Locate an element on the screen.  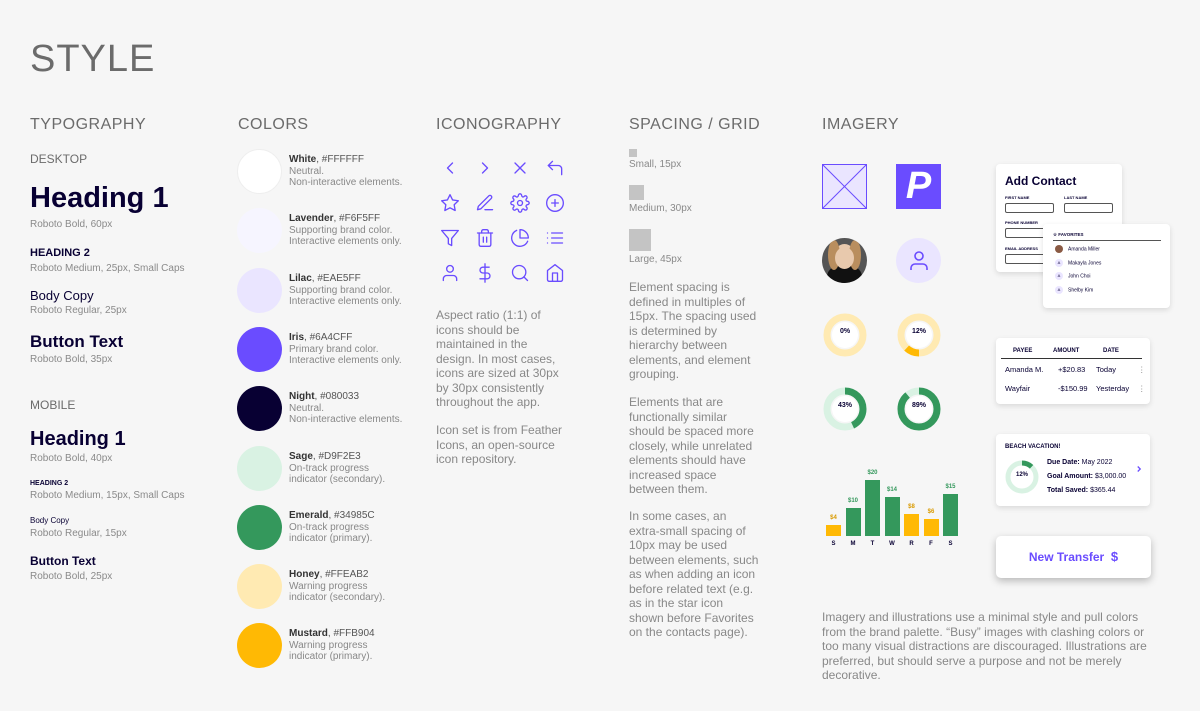
chart-value-label: $4 is located at coordinates (833, 517).